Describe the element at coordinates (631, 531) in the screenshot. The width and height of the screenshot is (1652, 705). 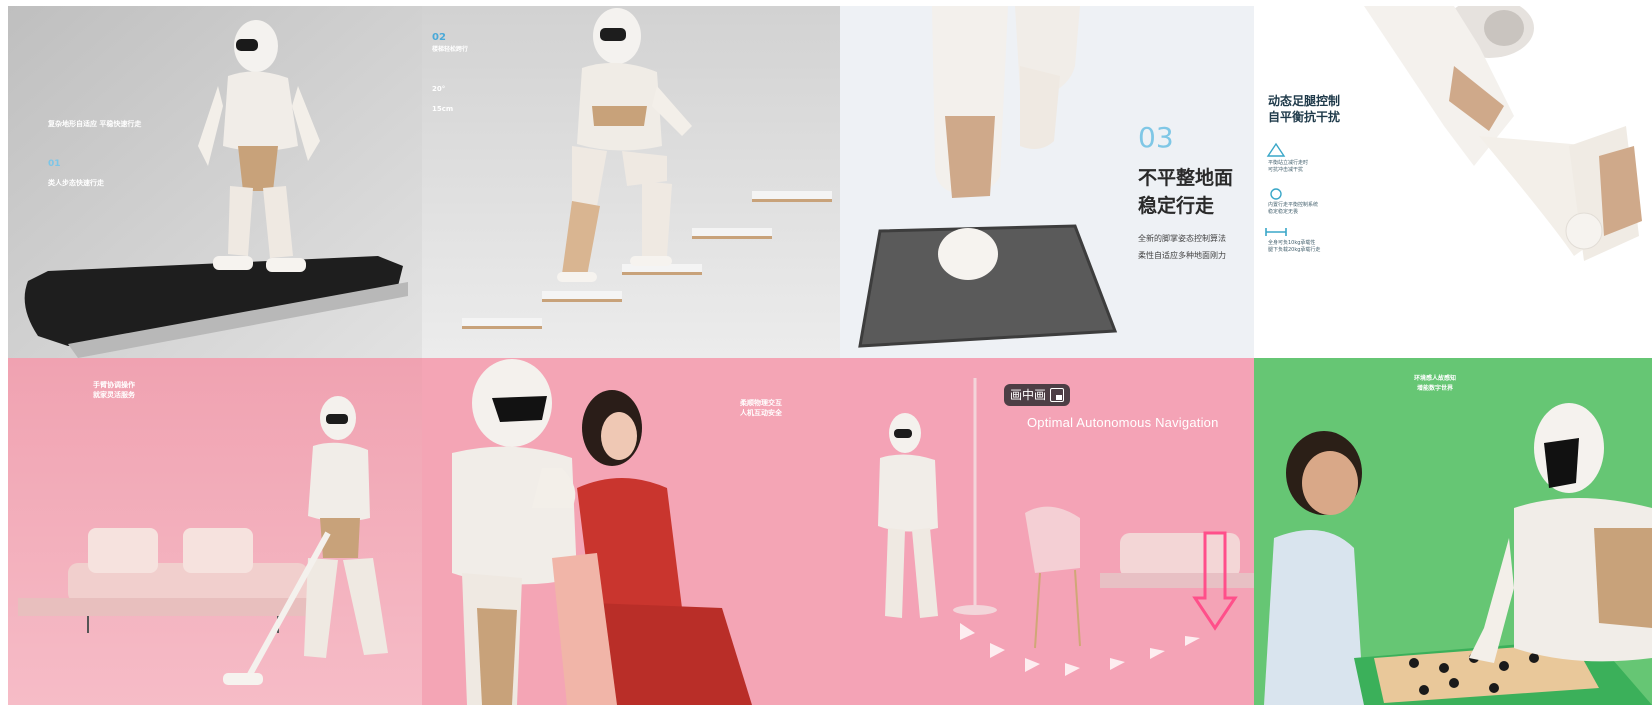
I see `tile-massage: 柔顺物理交互 人机互动安全` at that location.